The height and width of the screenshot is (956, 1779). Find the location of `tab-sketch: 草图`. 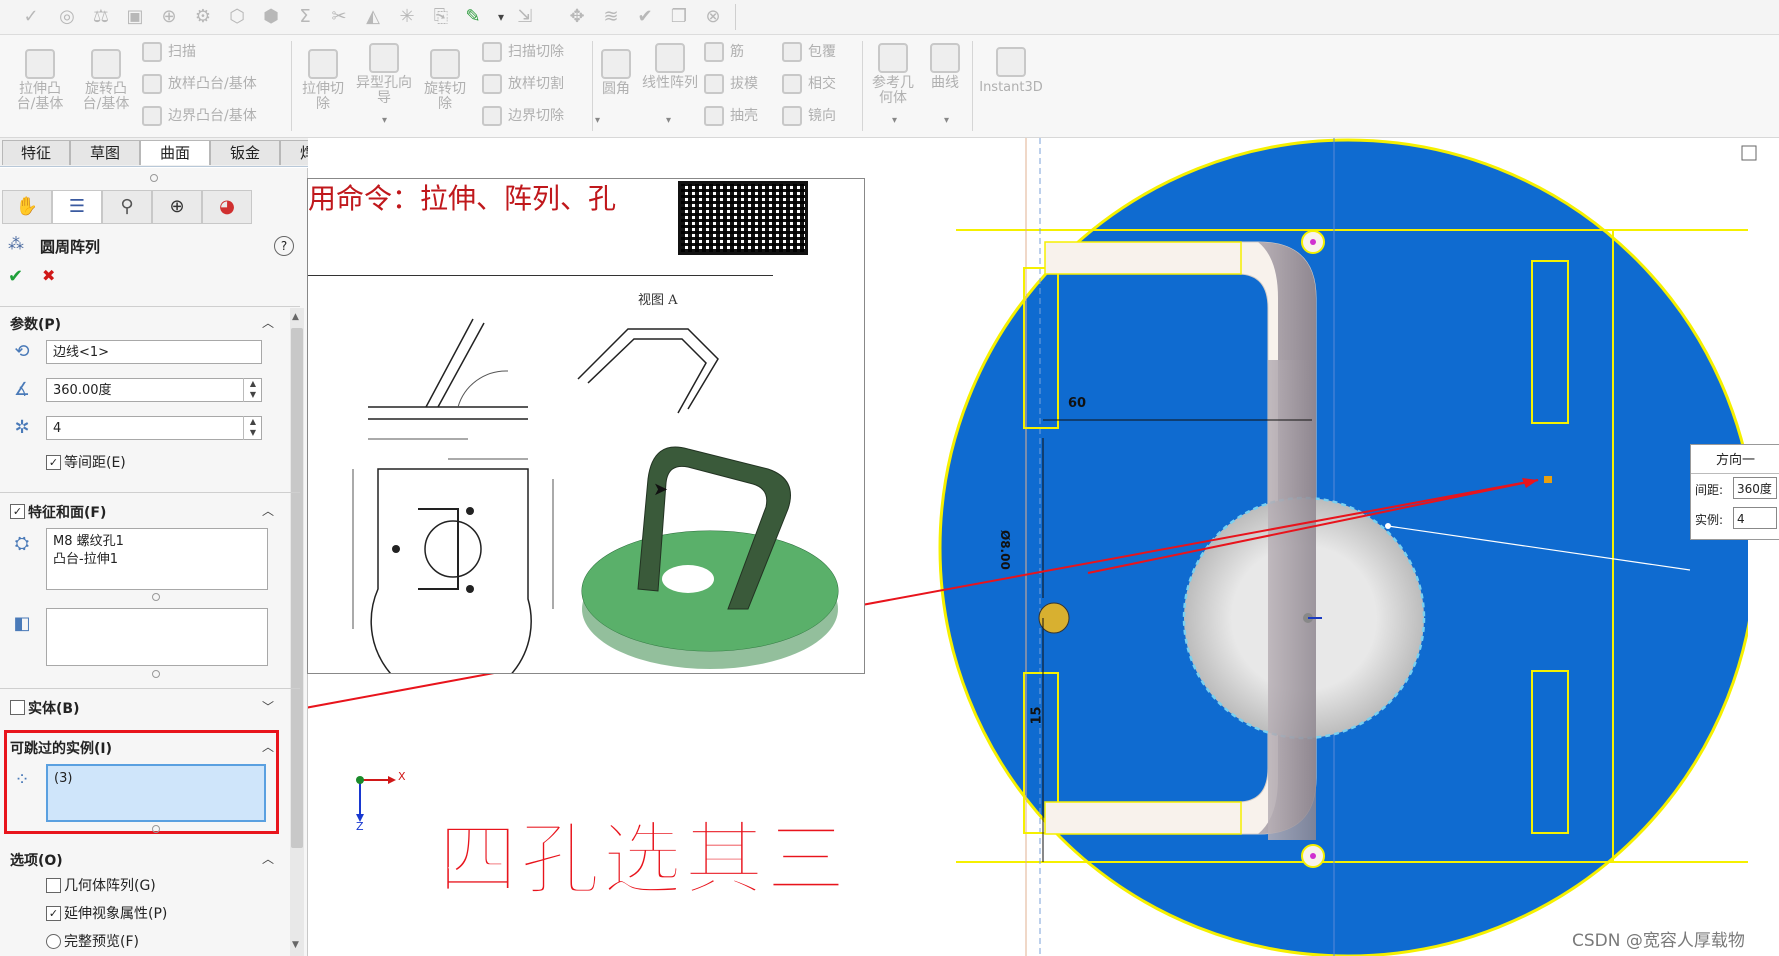

tab-sketch: 草图 is located at coordinates (105, 152).